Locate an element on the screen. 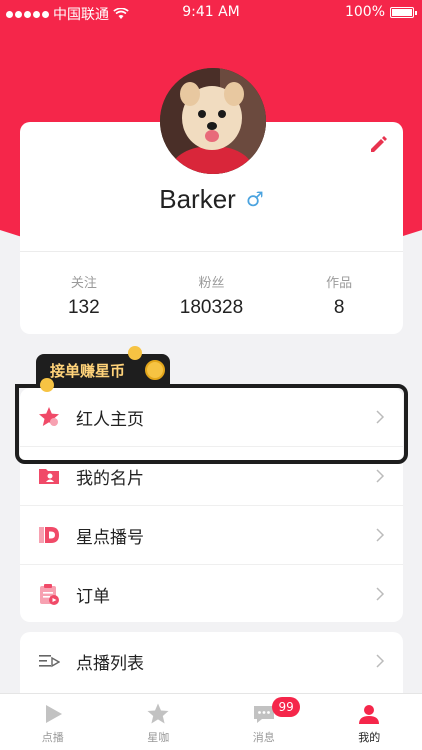 The width and height of the screenshot is (422, 750). username: Barker is located at coordinates (197, 199).